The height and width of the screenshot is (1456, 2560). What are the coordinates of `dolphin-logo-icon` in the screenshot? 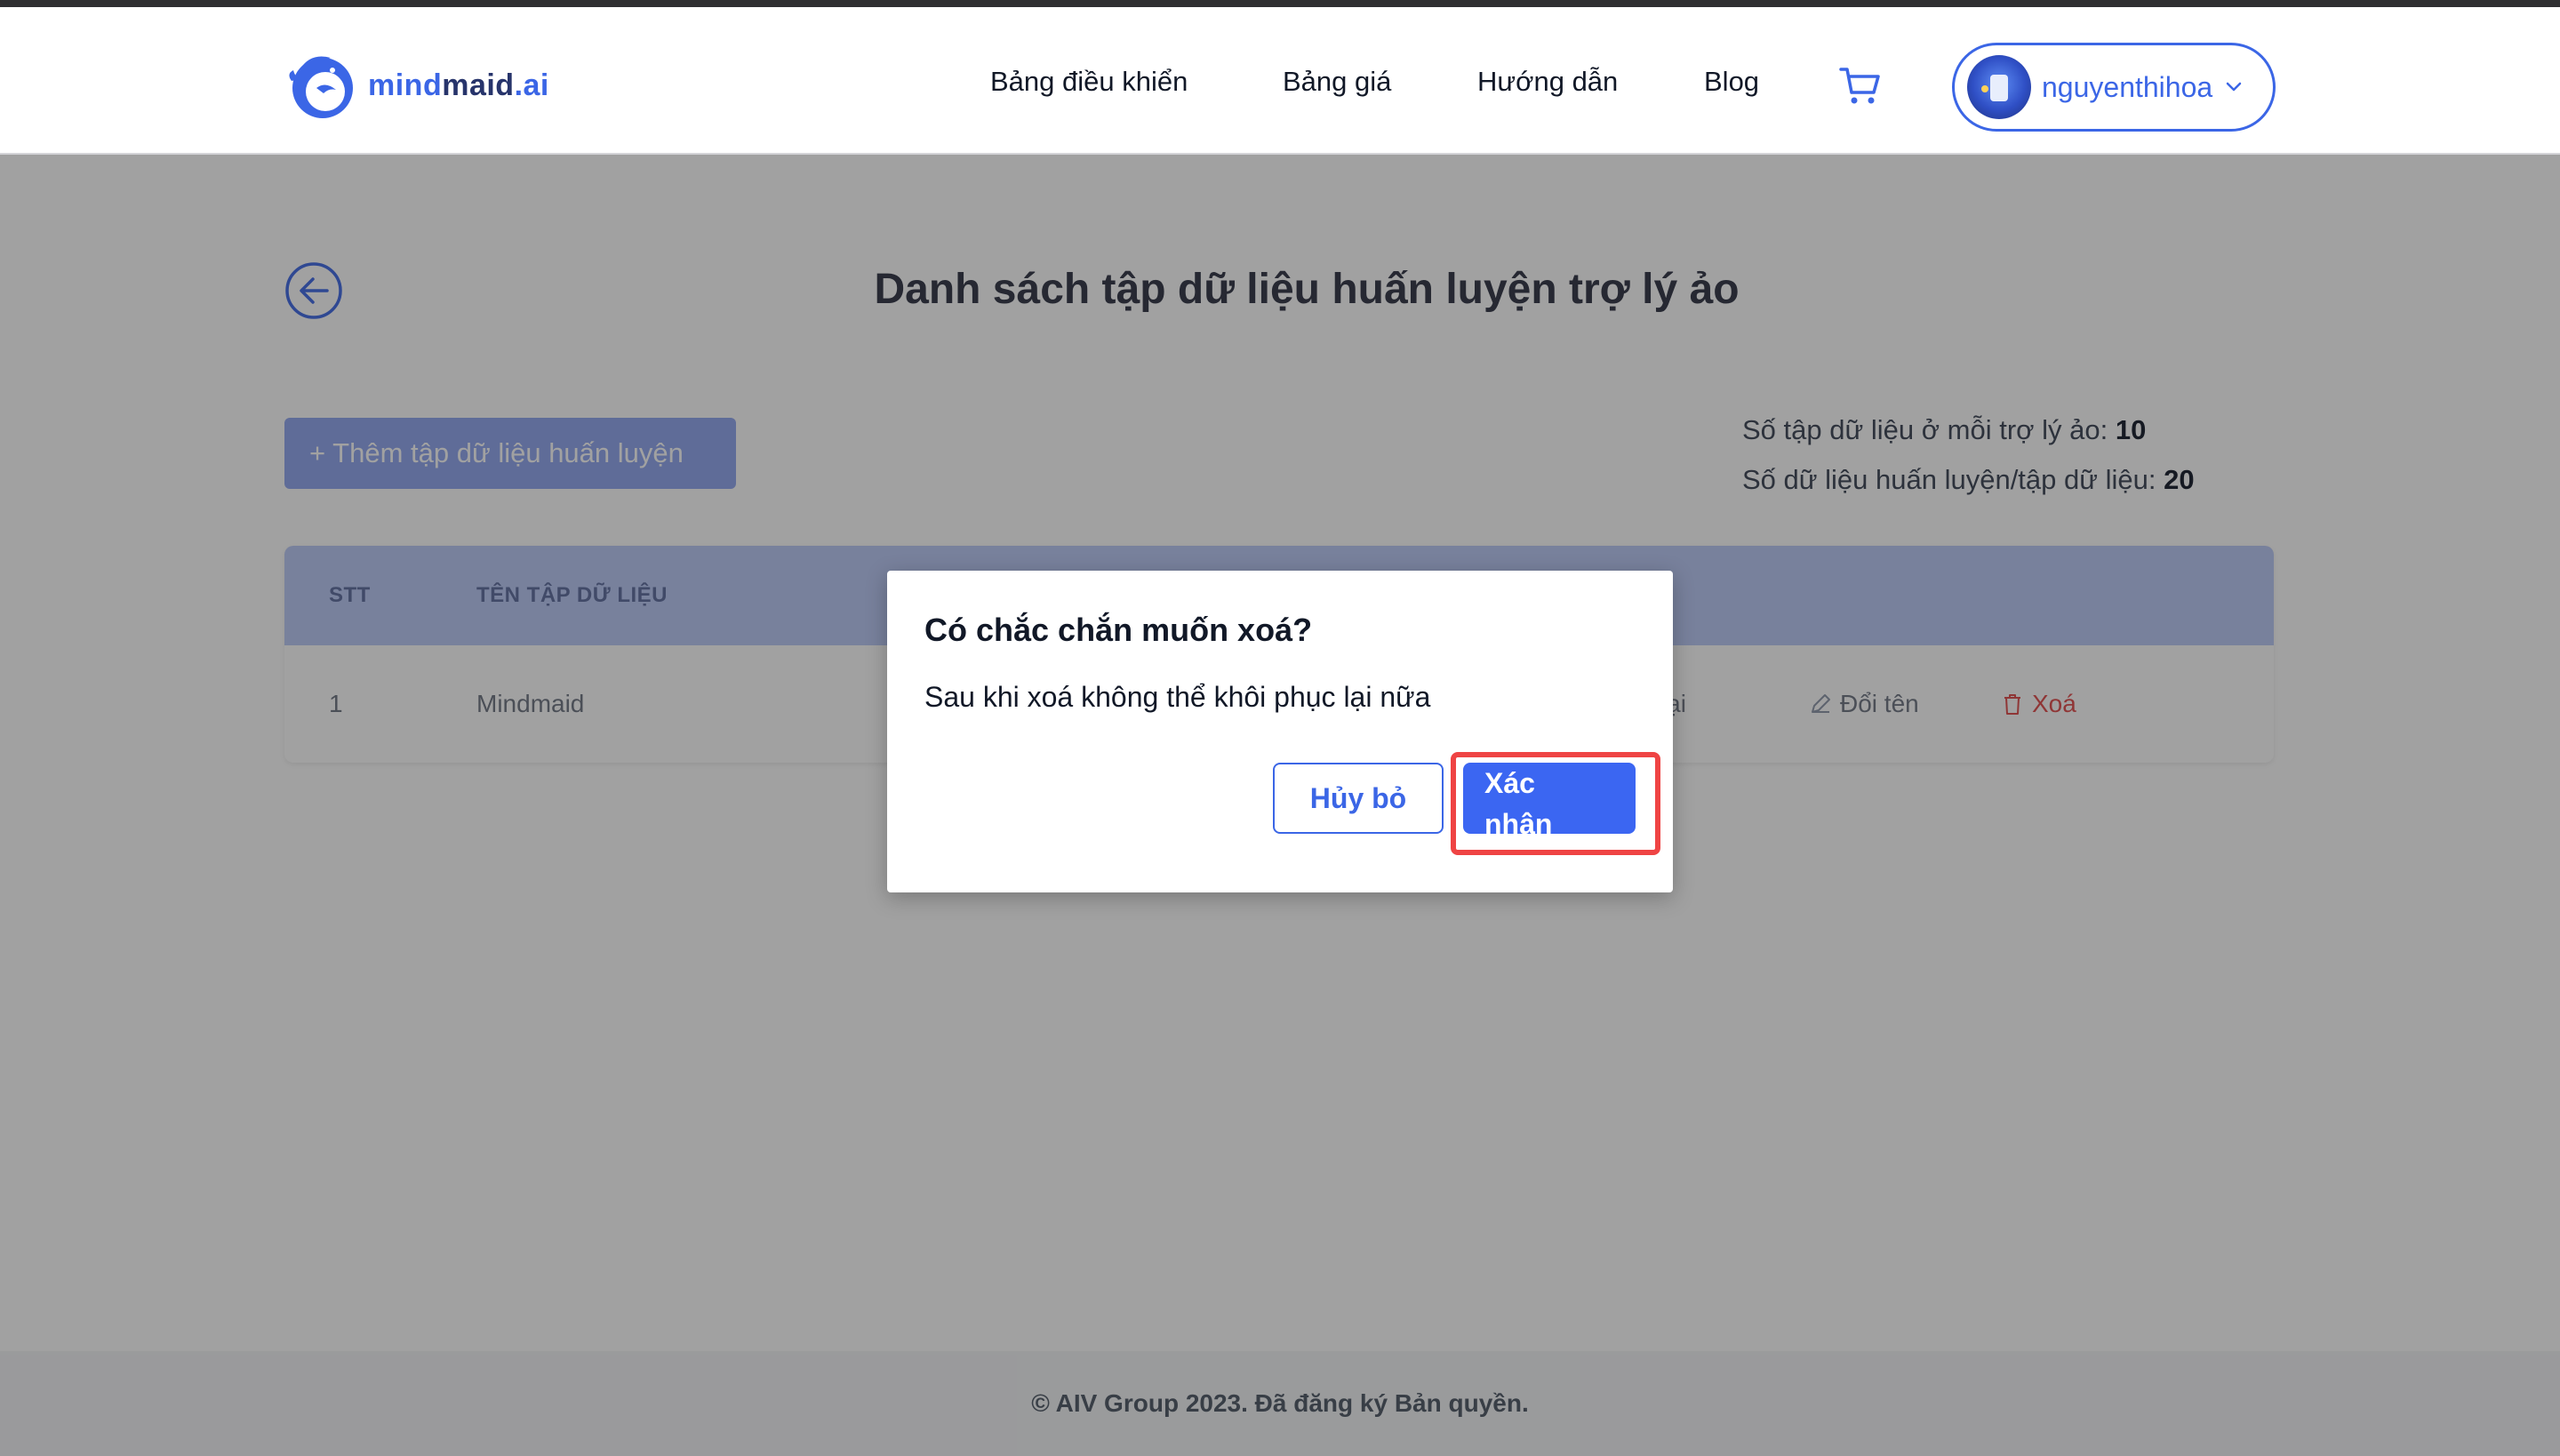 It's located at (321, 87).